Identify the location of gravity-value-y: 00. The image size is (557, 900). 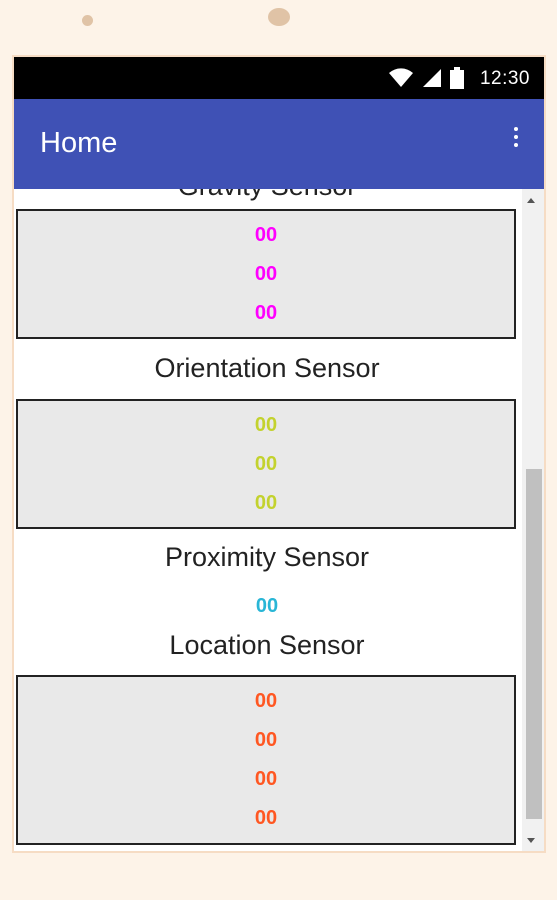
(266, 273).